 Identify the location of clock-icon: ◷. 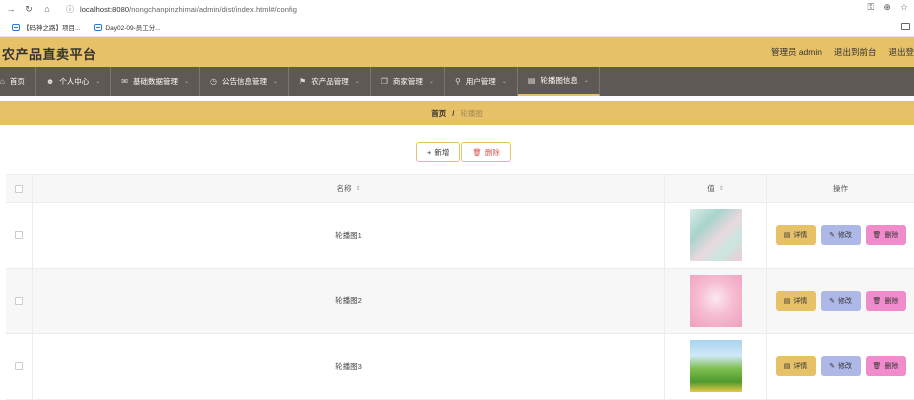
(214, 81).